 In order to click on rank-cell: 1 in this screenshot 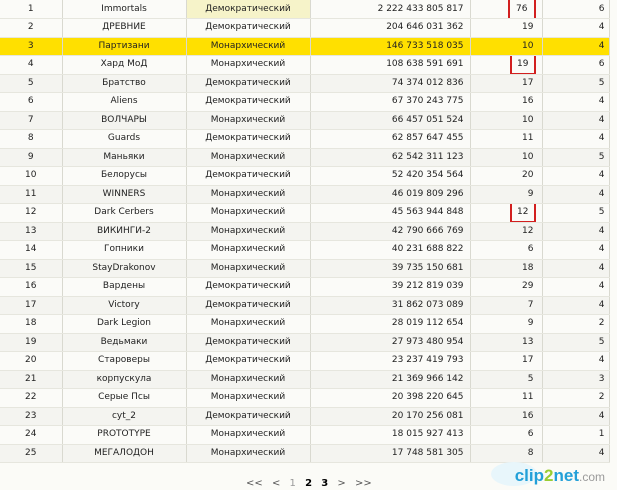, I will do `click(31, 9)`.